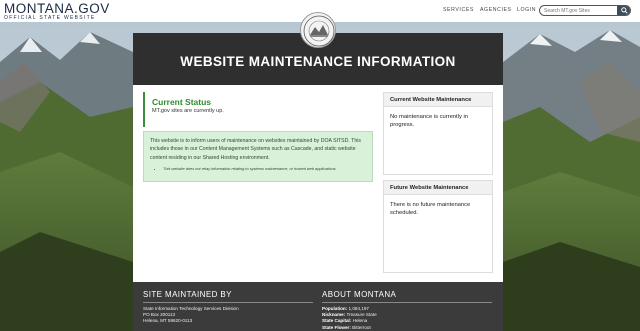  What do you see at coordinates (361, 327) in the screenshot?
I see `about-fact-value: Bitterroot` at bounding box center [361, 327].